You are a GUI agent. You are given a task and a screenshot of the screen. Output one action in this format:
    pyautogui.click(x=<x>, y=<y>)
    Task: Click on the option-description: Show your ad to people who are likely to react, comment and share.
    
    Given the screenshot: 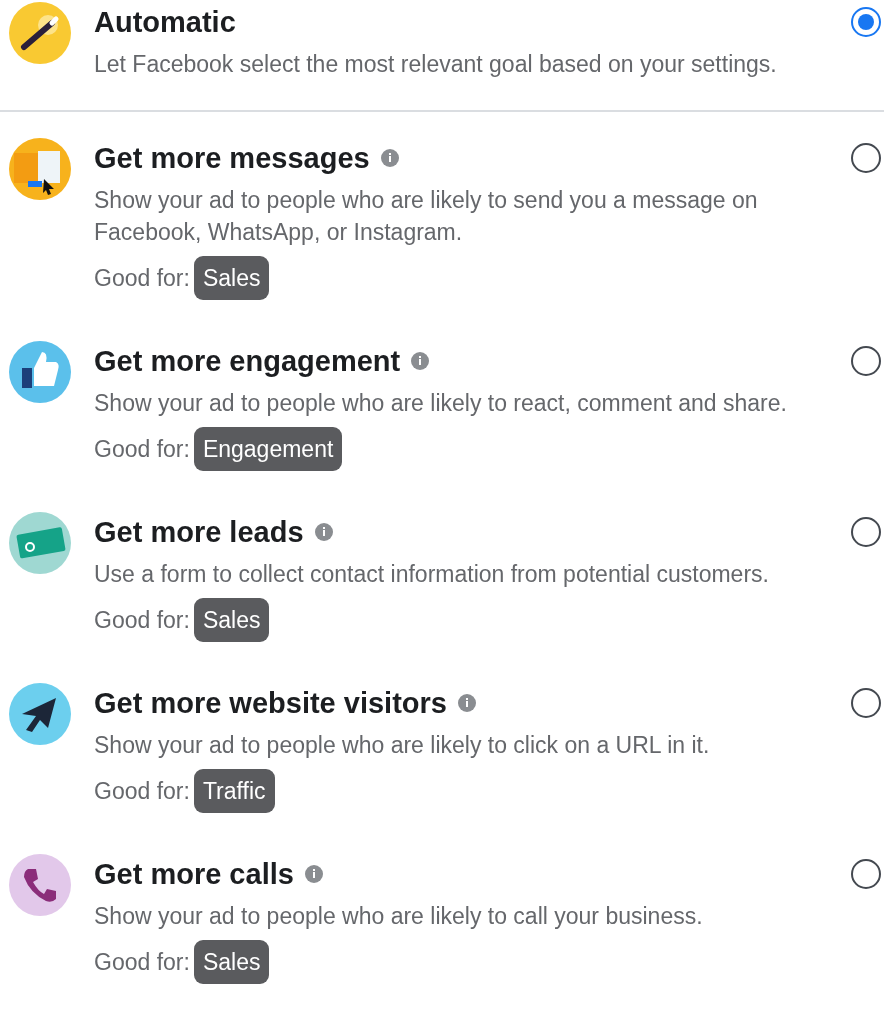 What is the action you would take?
    pyautogui.click(x=441, y=403)
    